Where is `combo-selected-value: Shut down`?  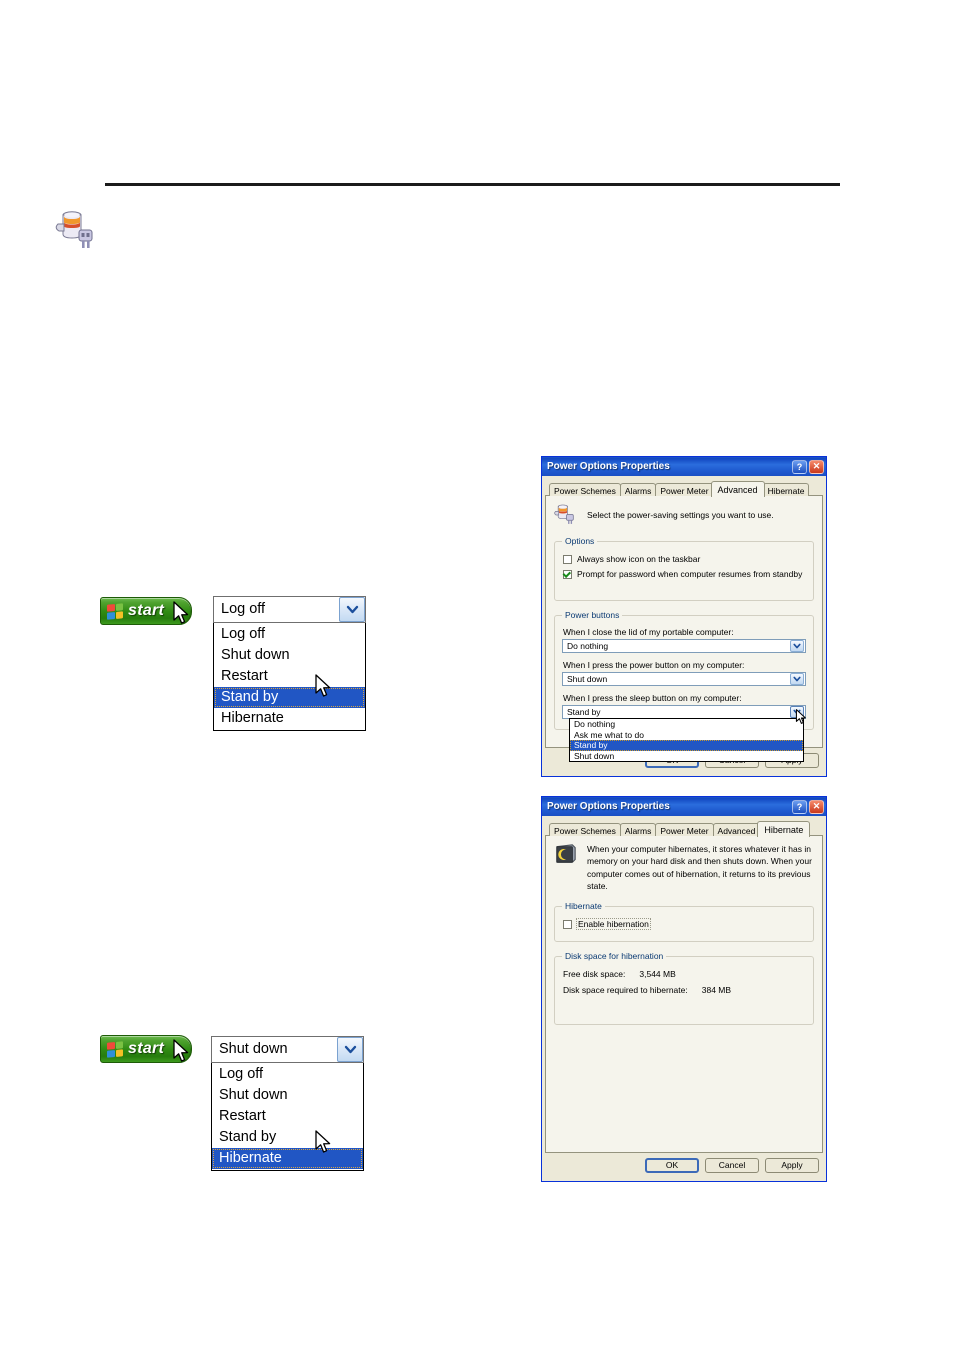 combo-selected-value: Shut down is located at coordinates (253, 1049).